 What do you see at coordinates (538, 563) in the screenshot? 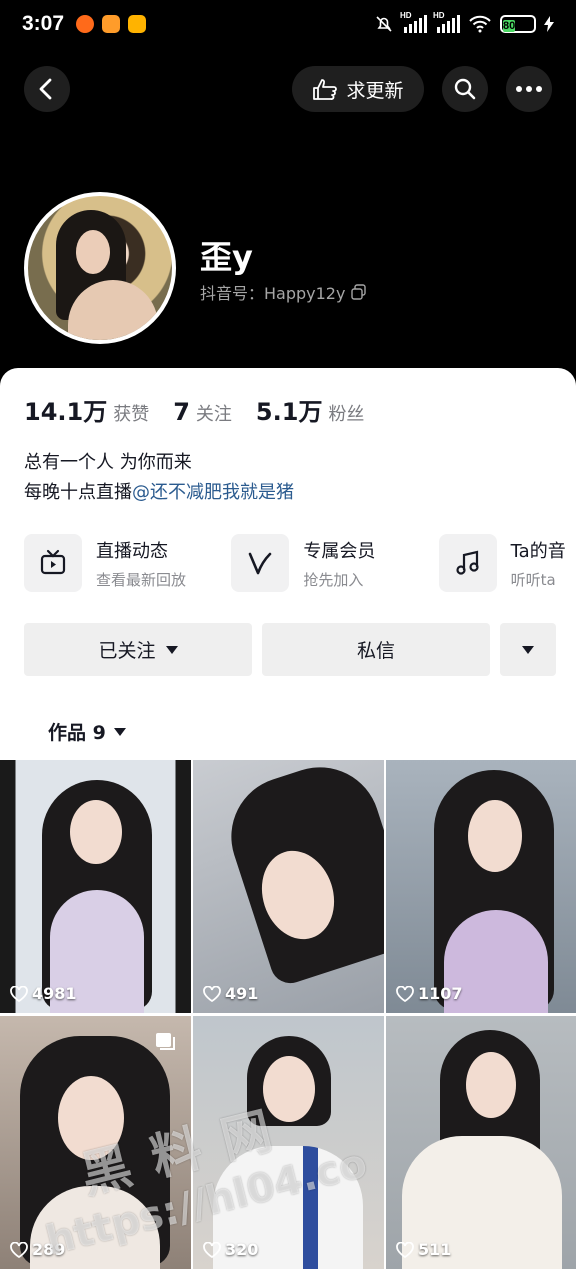
I see `feature-text: Ta的音 听听ta` at bounding box center [538, 563].